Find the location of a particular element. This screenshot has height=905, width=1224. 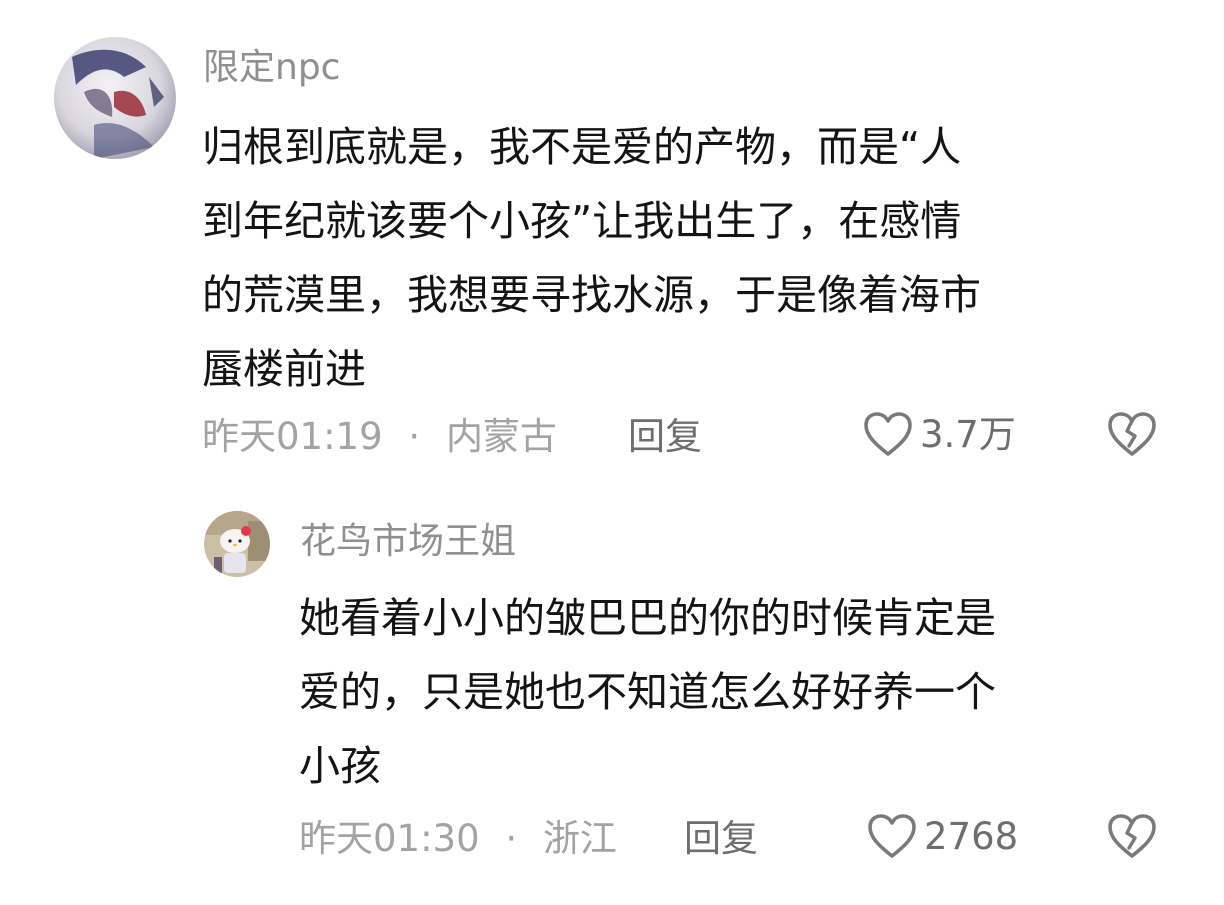

comment-text-line: 到年纪就该要个小孩”让我出生了，在感情 is located at coordinates (582, 221).